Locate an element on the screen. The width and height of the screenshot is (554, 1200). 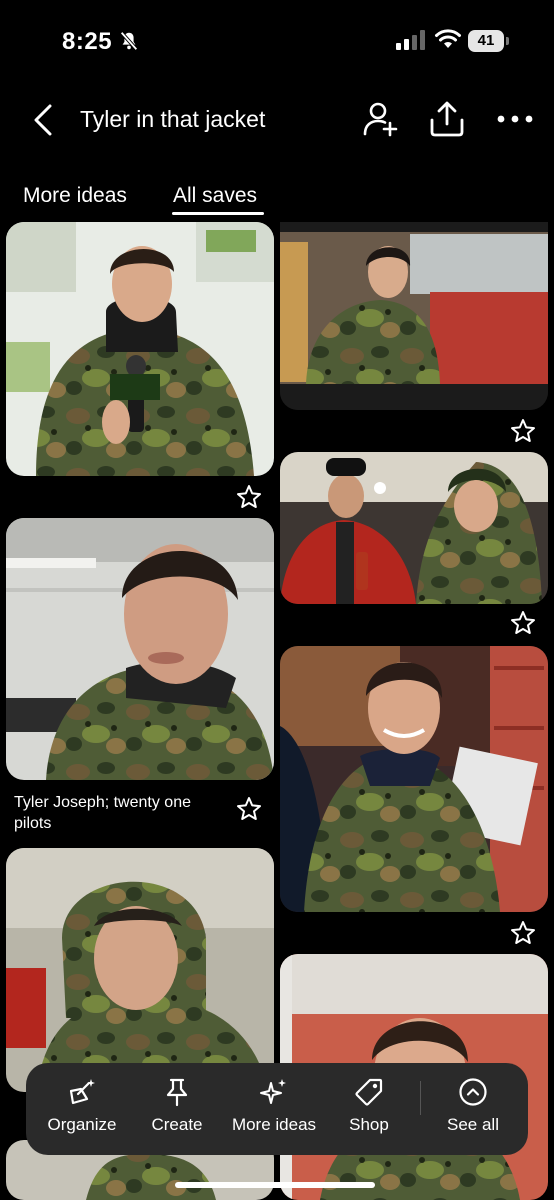
more-ideas-label: More ideas is located at coordinates (274, 1124).